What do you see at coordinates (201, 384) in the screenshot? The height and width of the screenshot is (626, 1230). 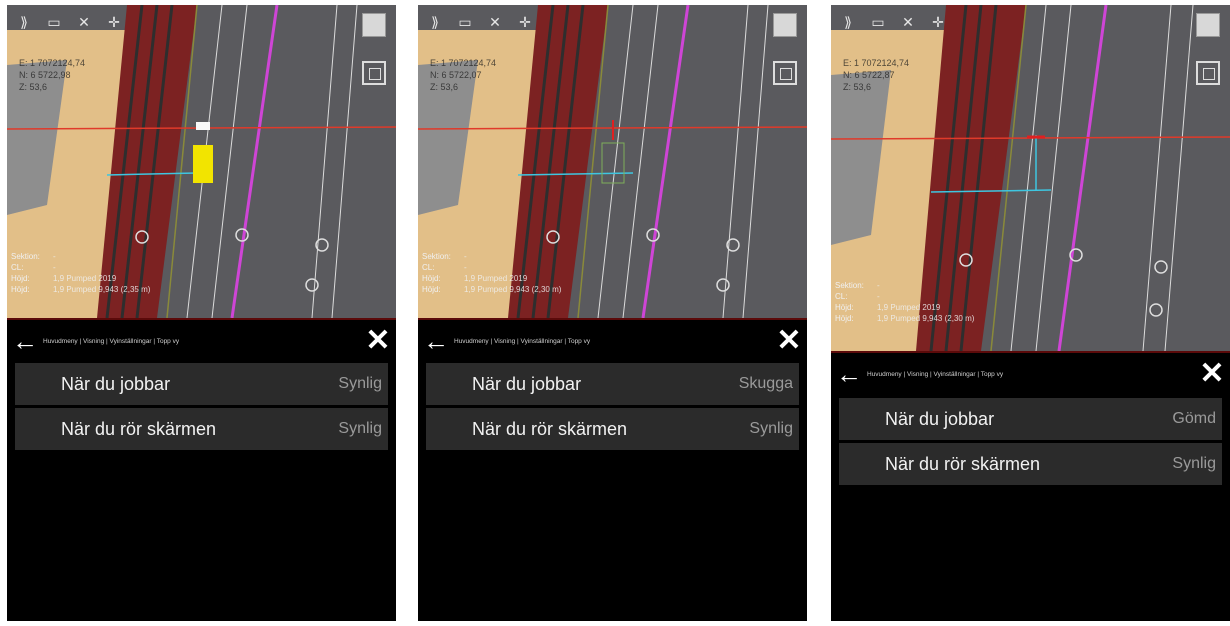 I see `setting-when-working: När du jobbar Synlig` at bounding box center [201, 384].